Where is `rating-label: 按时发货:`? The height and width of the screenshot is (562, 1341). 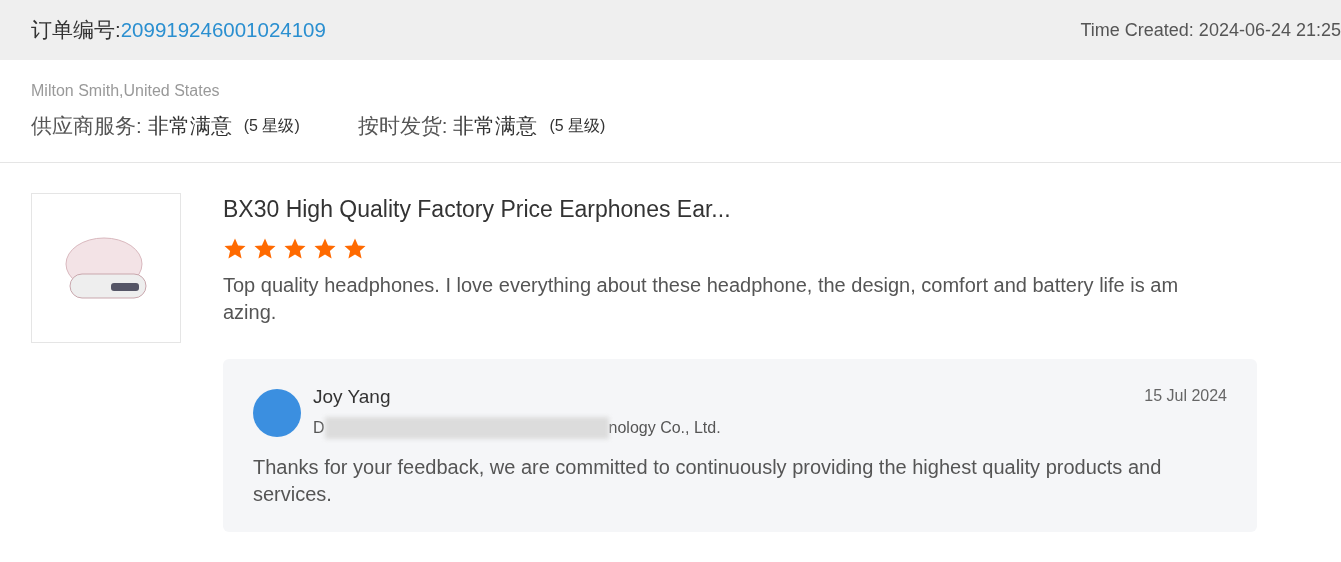 rating-label: 按时发货: is located at coordinates (402, 126).